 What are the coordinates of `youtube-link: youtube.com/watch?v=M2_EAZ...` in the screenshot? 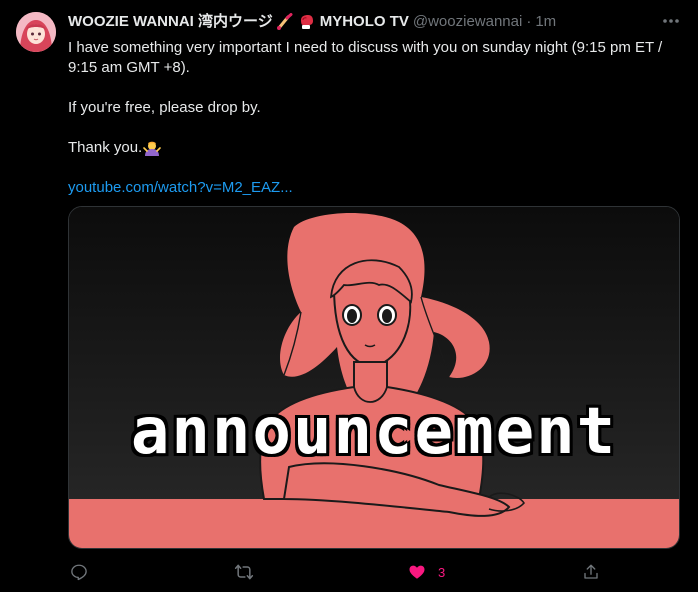 It's located at (180, 187).